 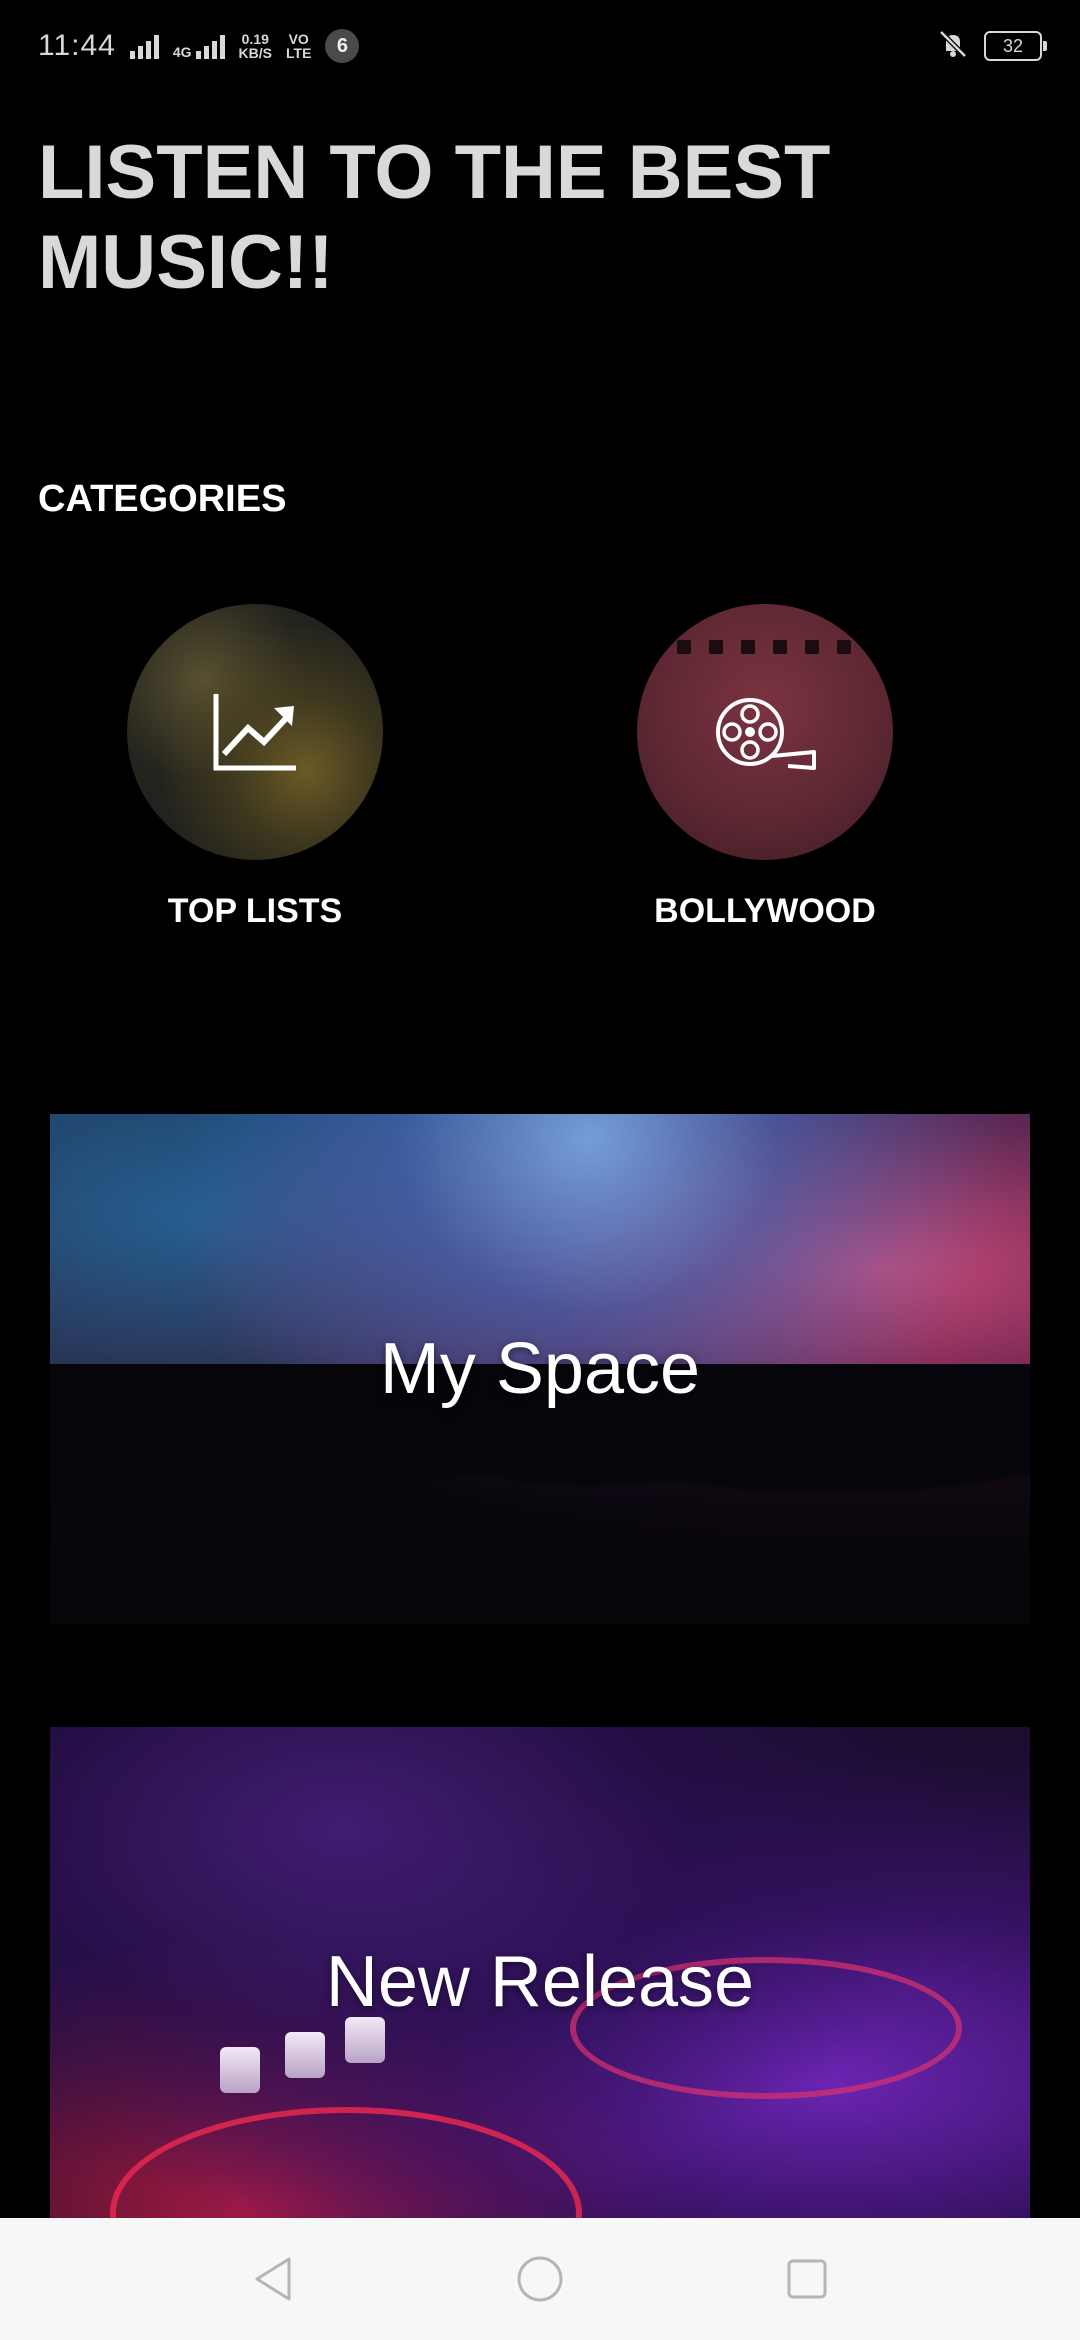 I want to click on battery-icon: 32, so click(x=1015, y=46).